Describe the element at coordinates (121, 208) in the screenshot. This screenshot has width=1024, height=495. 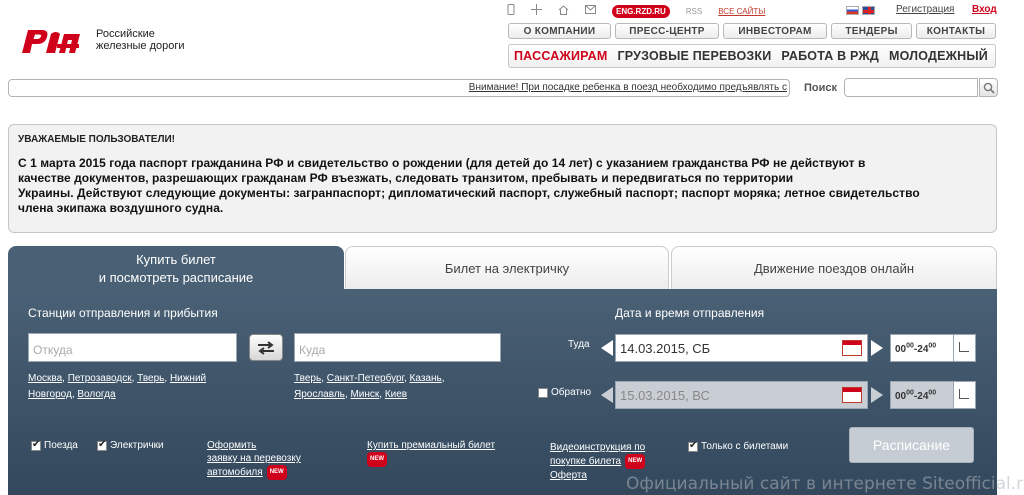
I see `notice-line-4: члена экипажа воздушного судна.` at that location.